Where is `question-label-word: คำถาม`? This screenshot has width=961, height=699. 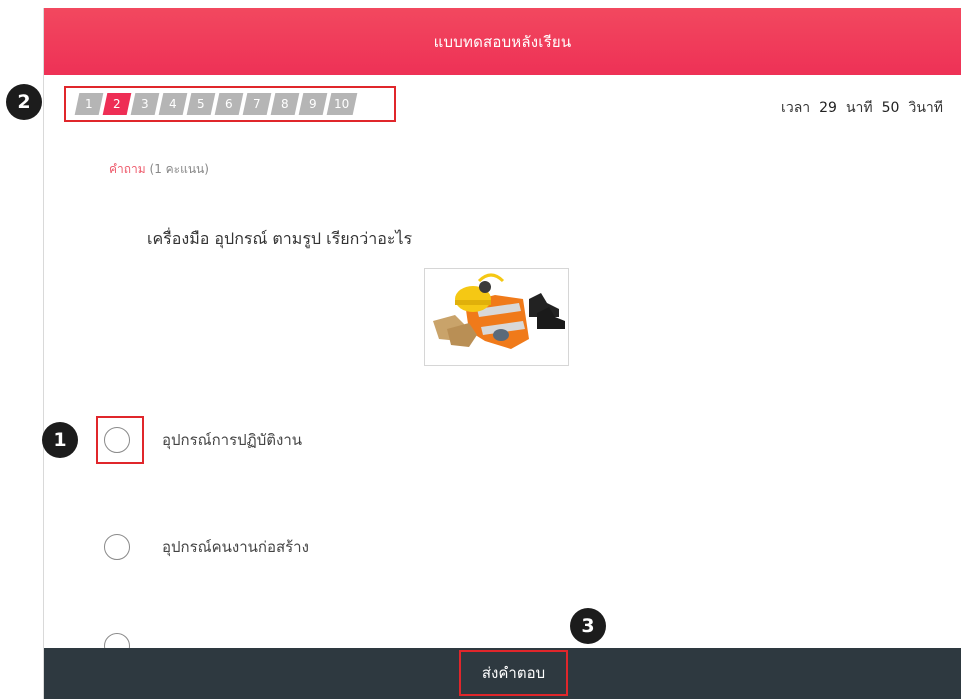
question-label-word: คำถาม is located at coordinates (127, 169).